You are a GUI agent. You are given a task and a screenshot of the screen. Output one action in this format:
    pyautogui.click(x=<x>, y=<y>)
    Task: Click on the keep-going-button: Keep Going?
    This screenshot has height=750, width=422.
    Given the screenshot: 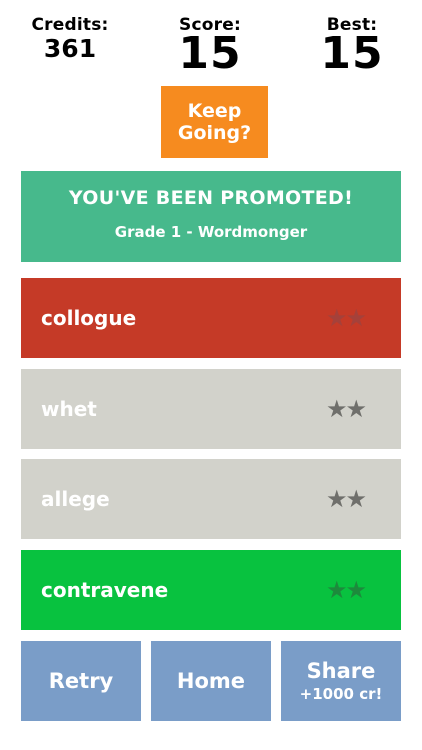 What is the action you would take?
    pyautogui.click(x=214, y=122)
    